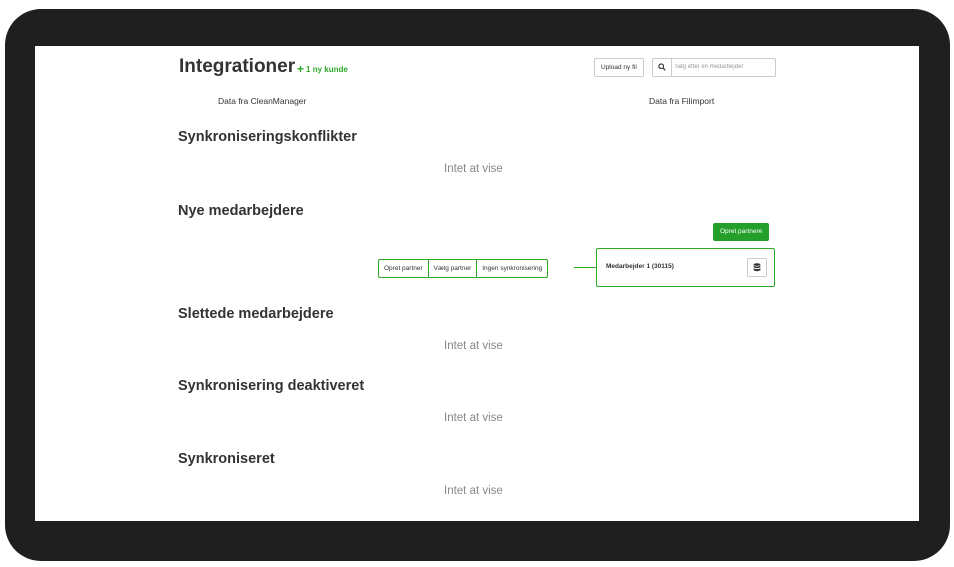 The height and width of the screenshot is (567, 954). What do you see at coordinates (267, 137) in the screenshot?
I see `section-title-conflicts: Synkroniseringskonflikter` at bounding box center [267, 137].